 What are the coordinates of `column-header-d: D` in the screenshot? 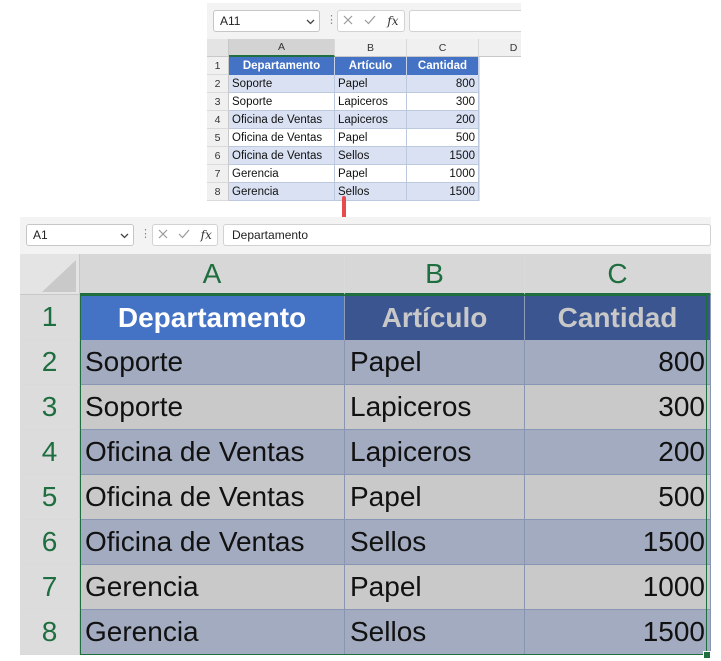 It's located at (500, 48).